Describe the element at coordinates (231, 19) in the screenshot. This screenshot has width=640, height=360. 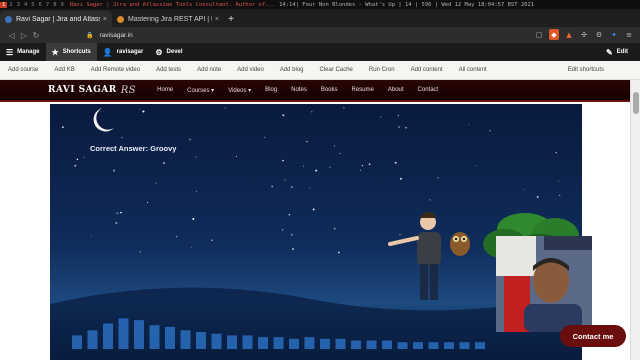
I see `new-tab-button: +` at that location.